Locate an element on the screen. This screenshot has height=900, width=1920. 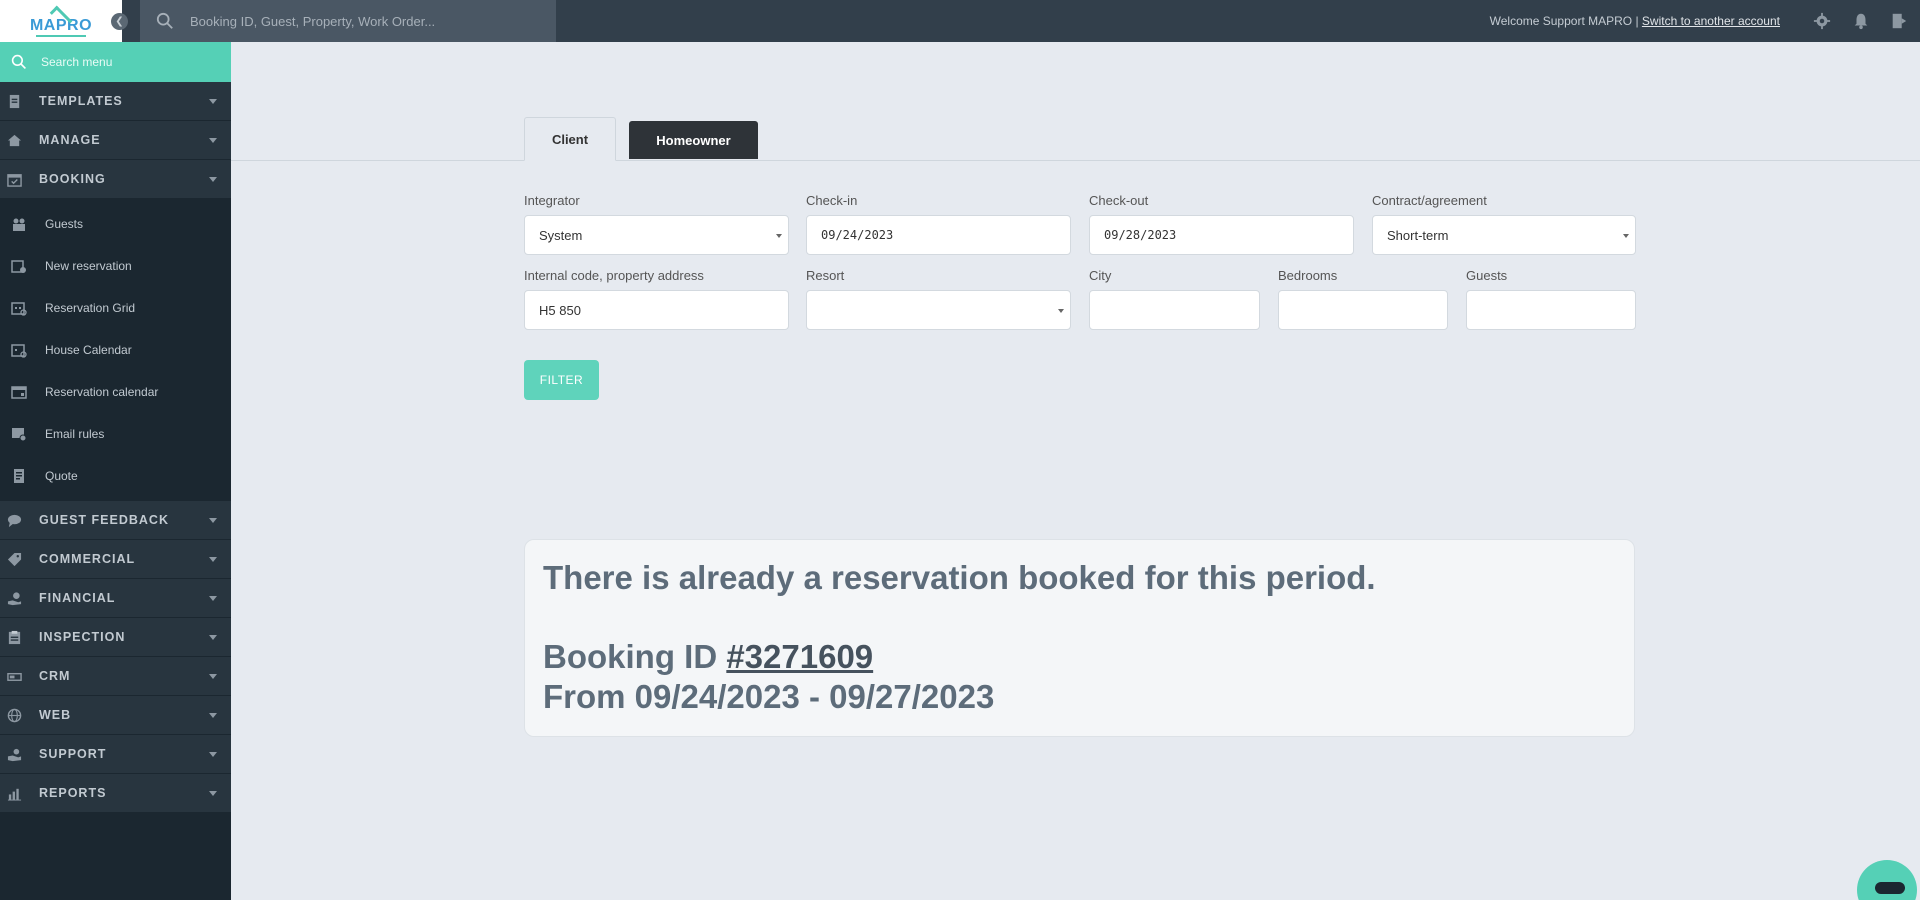
calendar-house-icon is located at coordinates (19, 351).